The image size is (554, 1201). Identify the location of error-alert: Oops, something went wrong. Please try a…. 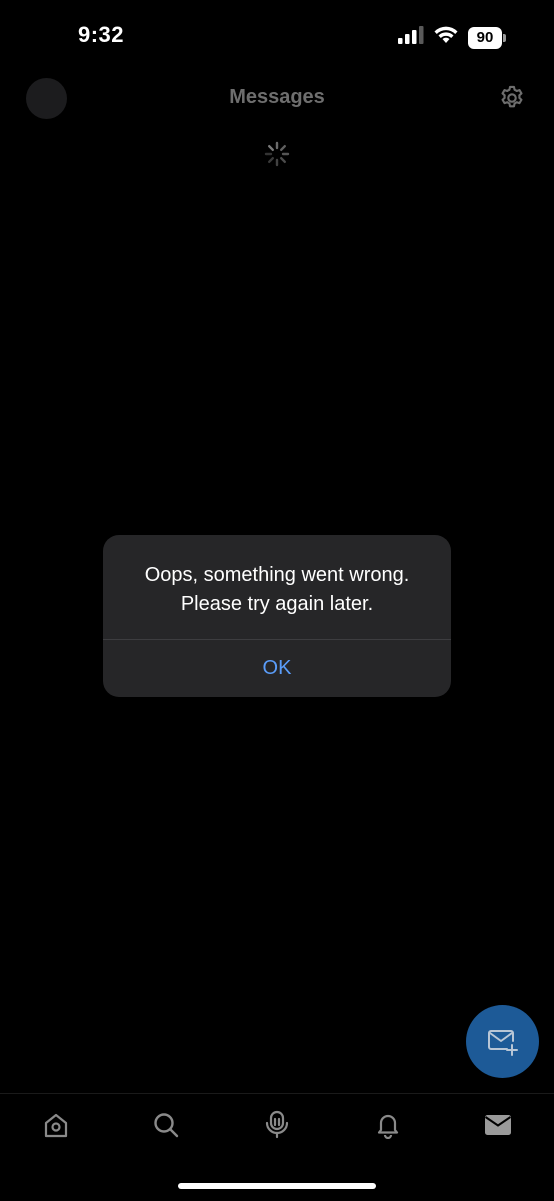
(277, 616).